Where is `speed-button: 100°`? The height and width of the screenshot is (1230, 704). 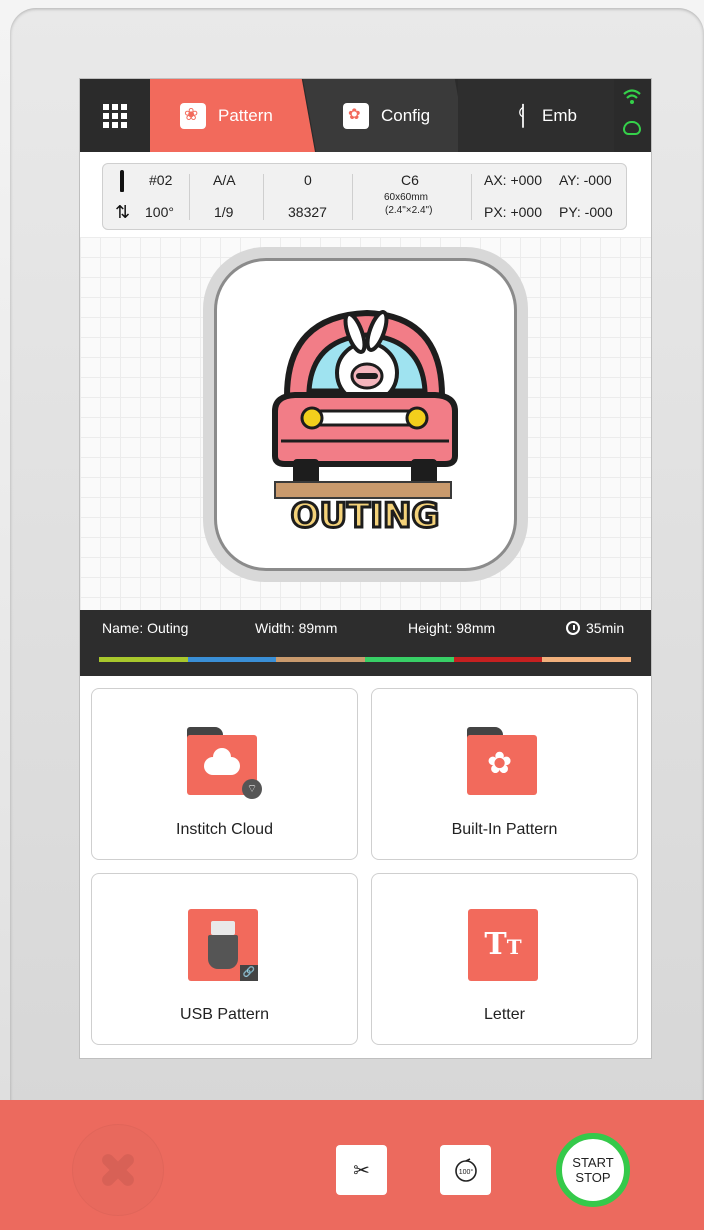 speed-button: 100° is located at coordinates (465, 1170).